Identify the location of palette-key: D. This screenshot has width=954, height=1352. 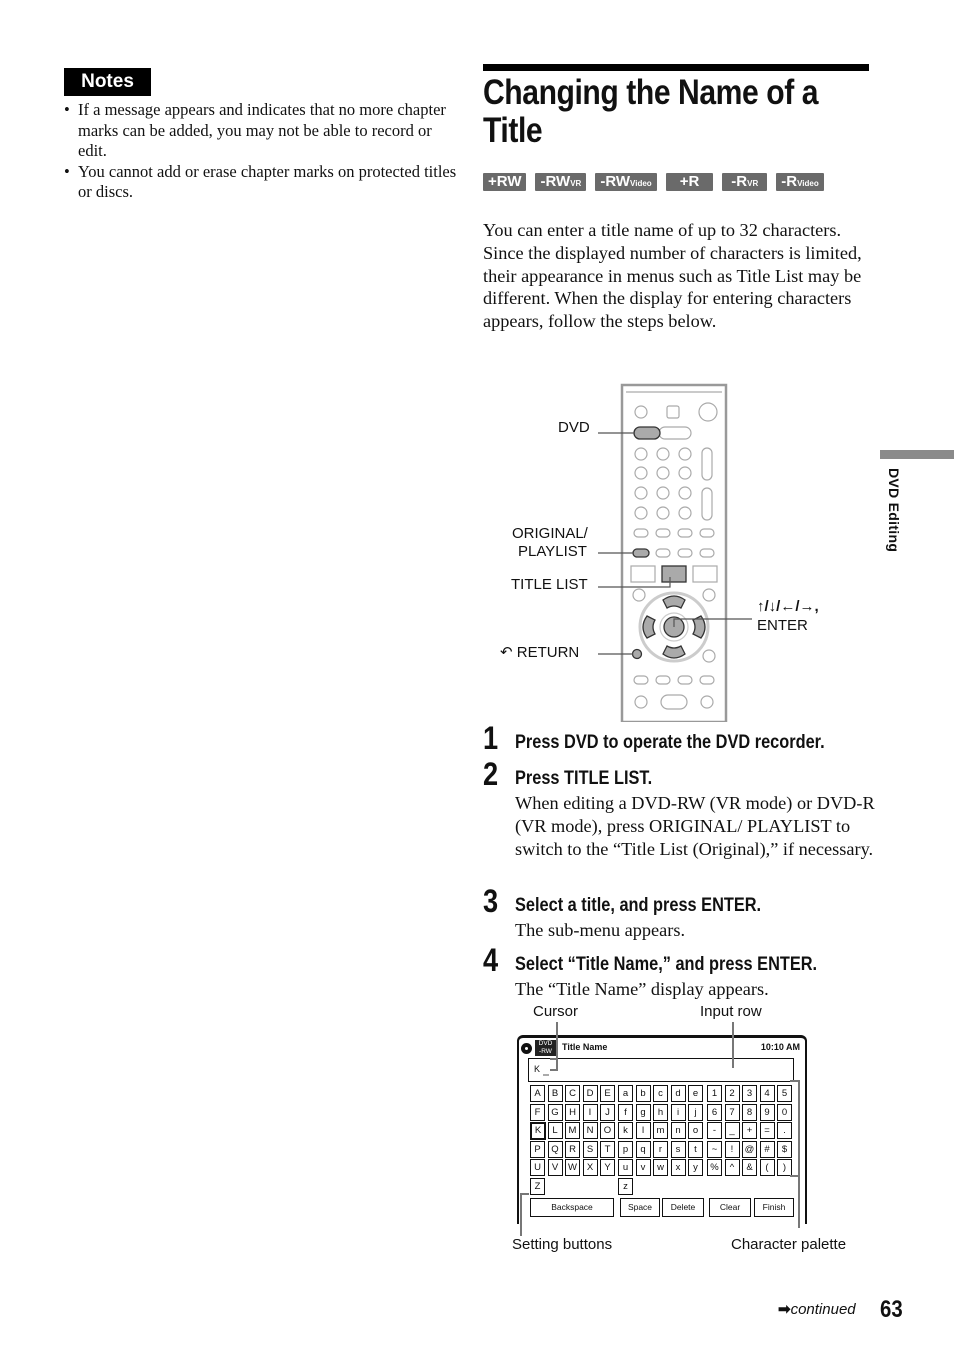
(590, 1093).